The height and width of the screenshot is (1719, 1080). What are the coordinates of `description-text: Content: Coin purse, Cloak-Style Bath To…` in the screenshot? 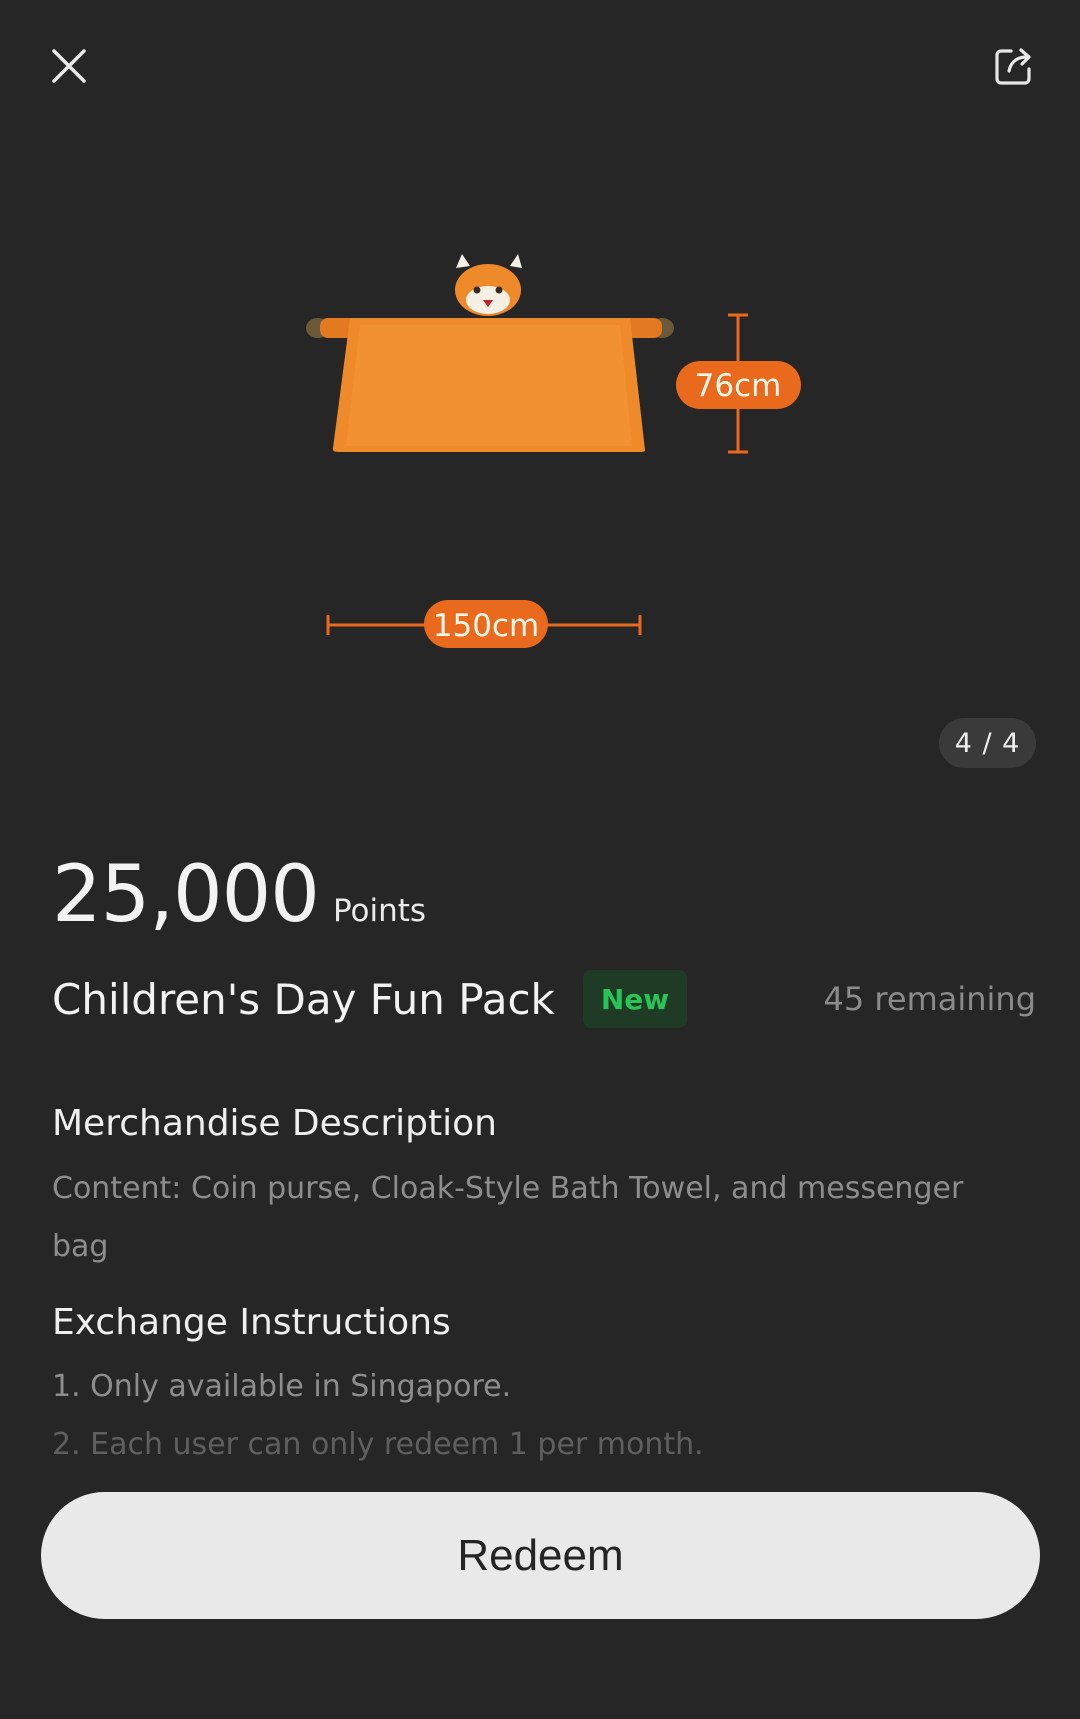 It's located at (508, 1217).